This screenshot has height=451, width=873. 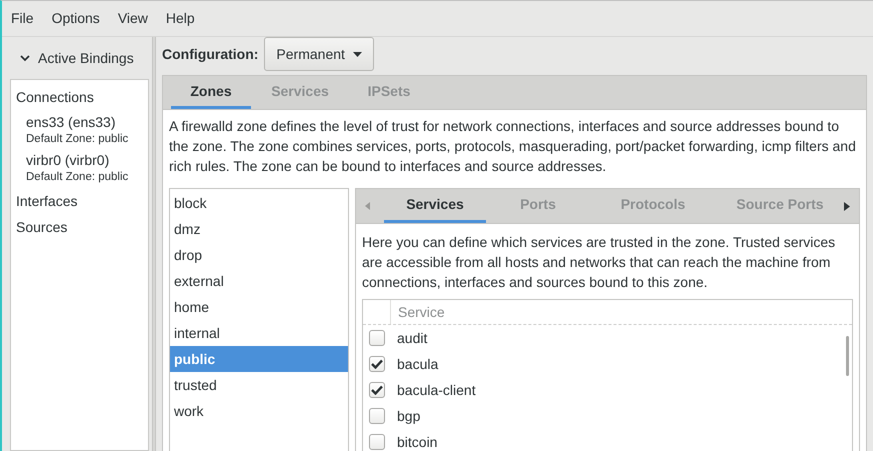 I want to click on menu-item: File, so click(x=22, y=18).